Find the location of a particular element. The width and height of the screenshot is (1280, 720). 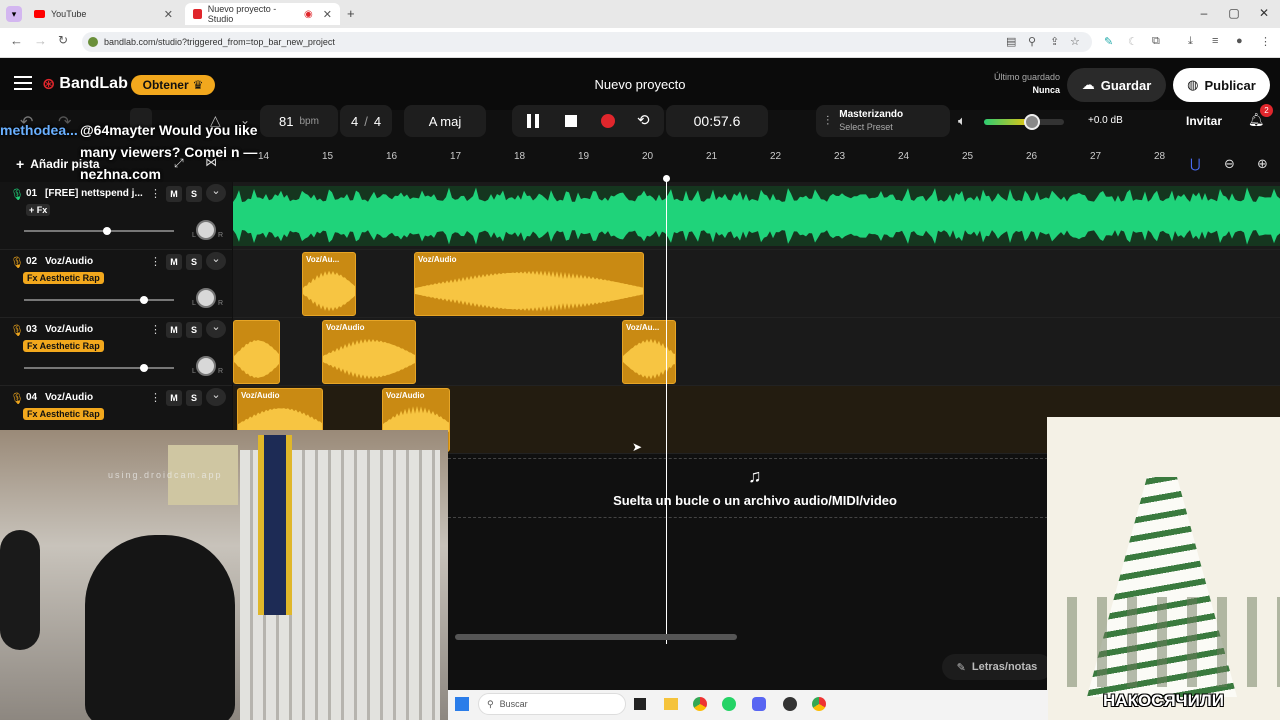

media-icon: ≡ is located at coordinates (1215, 41).